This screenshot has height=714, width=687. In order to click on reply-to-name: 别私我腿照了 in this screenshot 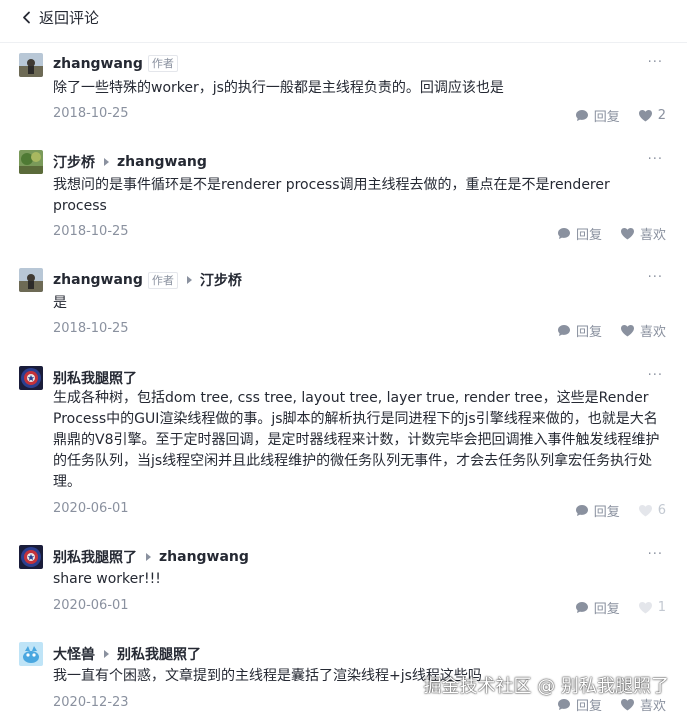, I will do `click(159, 654)`.